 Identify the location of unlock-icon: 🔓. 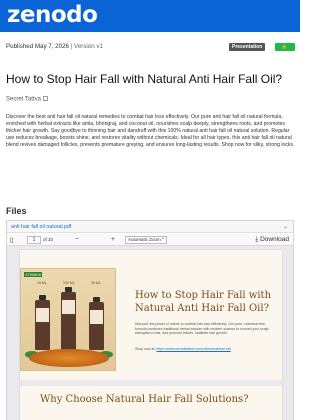
(284, 46).